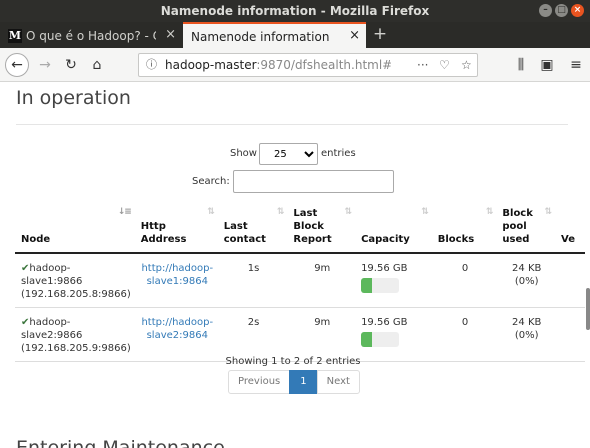  I want to click on info-icon: ⓘ, so click(151, 65).